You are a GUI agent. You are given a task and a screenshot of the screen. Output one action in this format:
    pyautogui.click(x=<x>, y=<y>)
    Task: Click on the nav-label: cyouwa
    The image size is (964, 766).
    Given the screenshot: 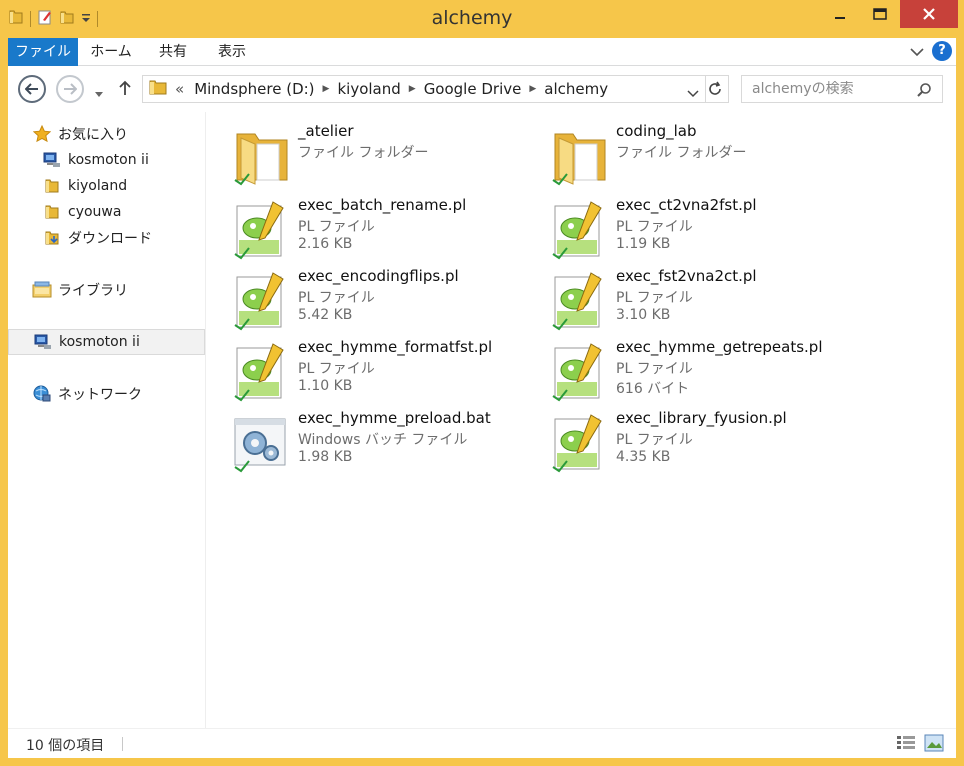 What is the action you would take?
    pyautogui.click(x=95, y=212)
    